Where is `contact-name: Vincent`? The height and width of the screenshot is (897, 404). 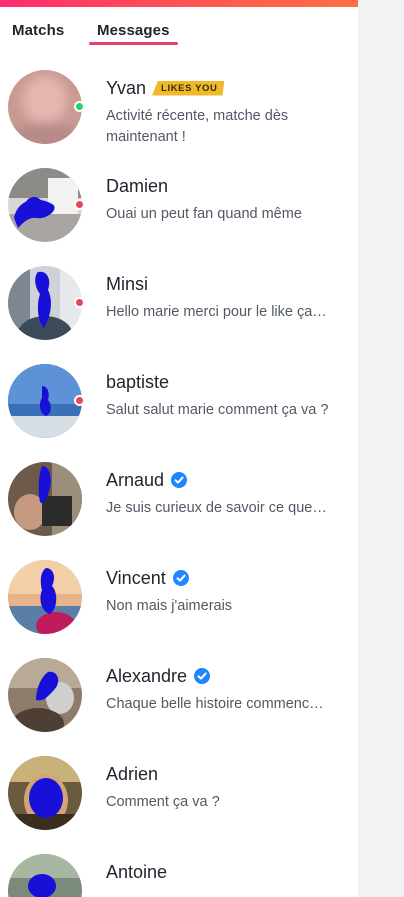
contact-name: Vincent is located at coordinates (136, 577).